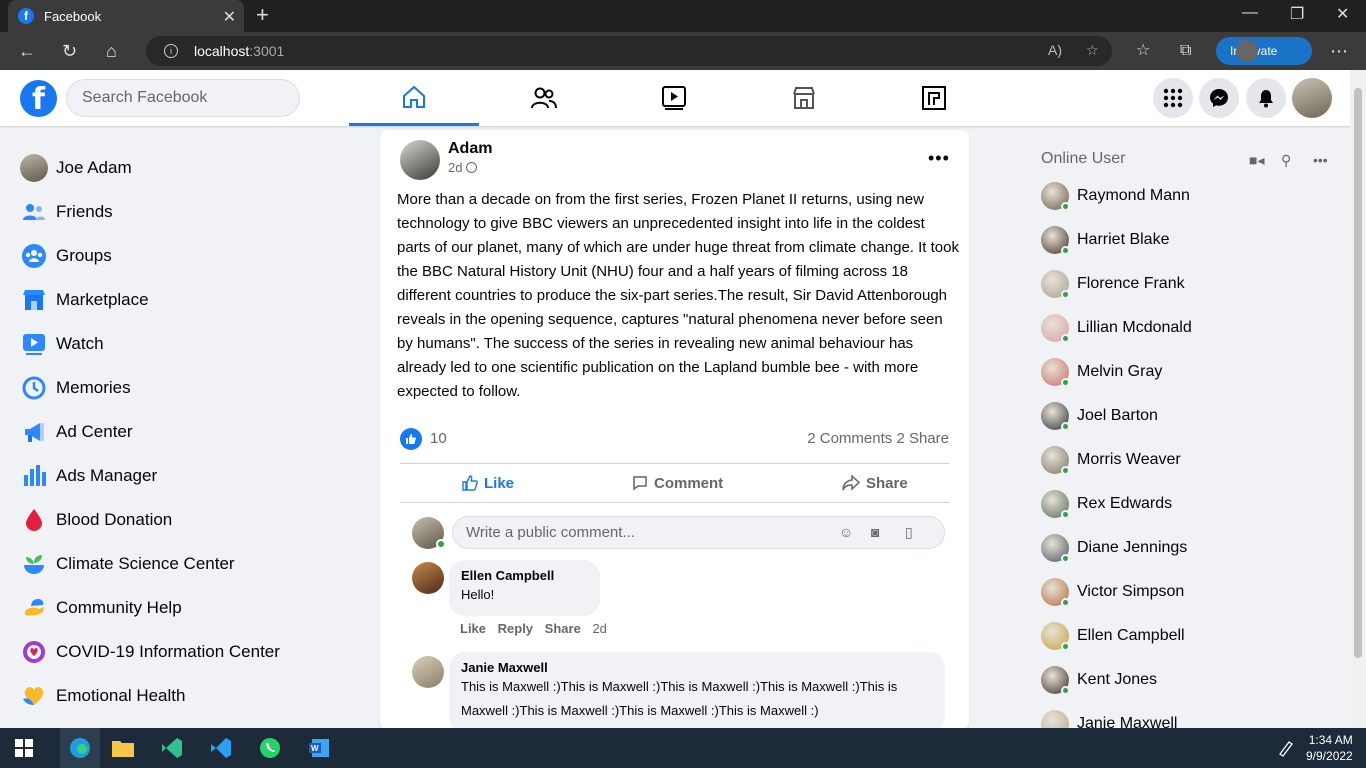 This screenshot has width=1366, height=768. What do you see at coordinates (1101, 372) in the screenshot?
I see `online-user: Melvin Gray` at bounding box center [1101, 372].